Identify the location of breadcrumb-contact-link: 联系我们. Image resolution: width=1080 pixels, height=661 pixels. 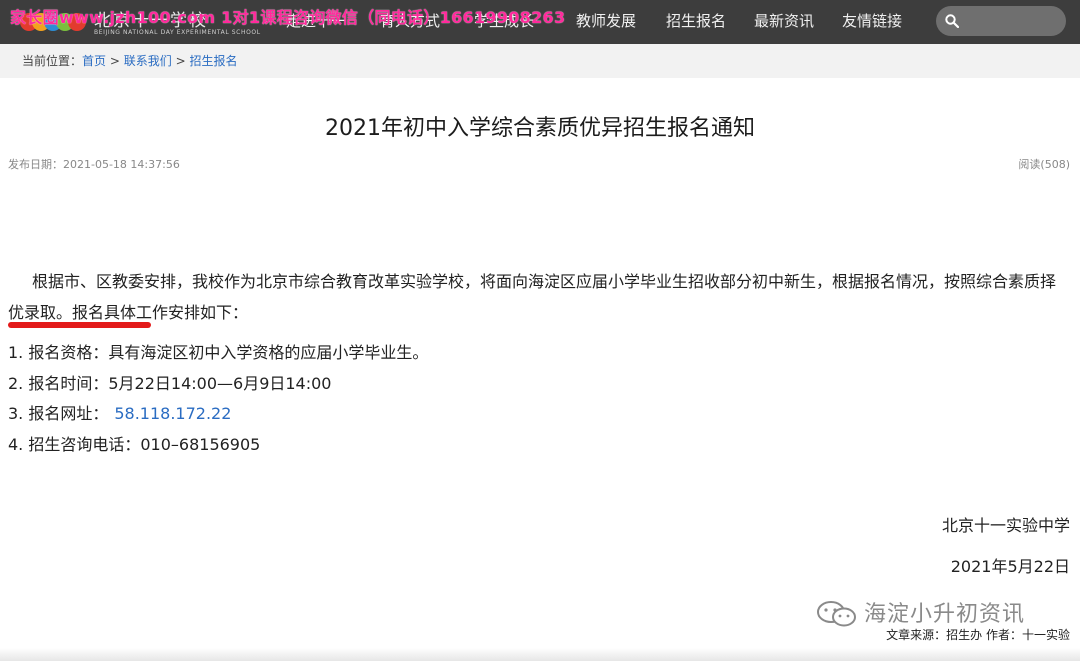
(148, 61).